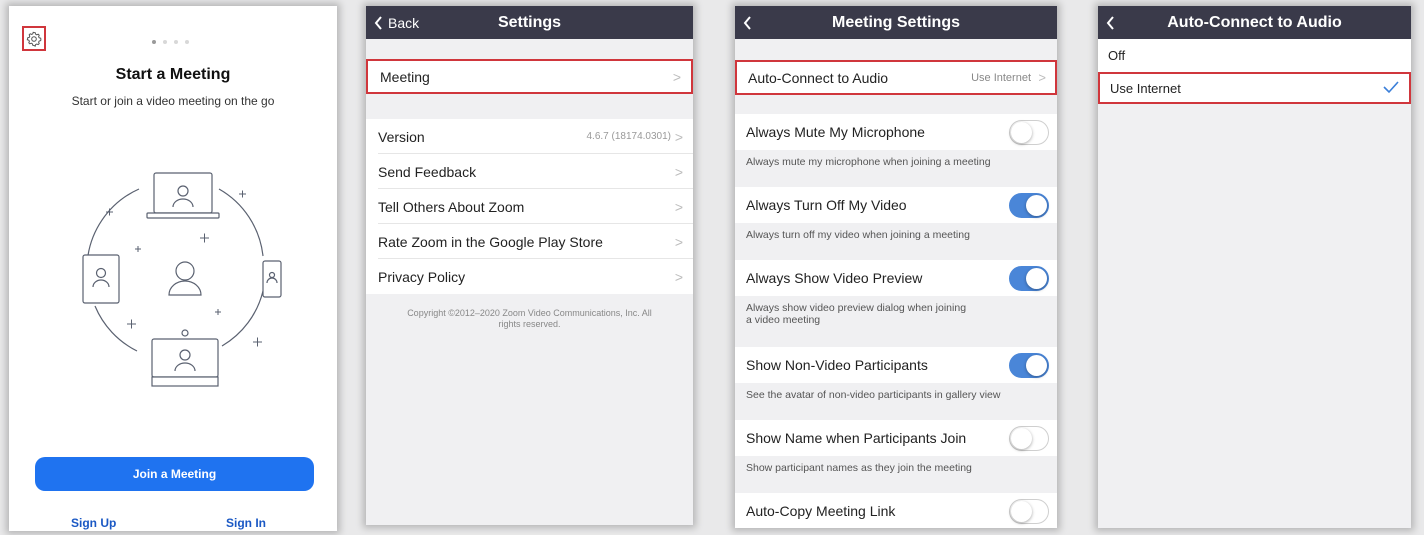 The image size is (1424, 535). I want to click on setting-label: Show Name when Participants Join, so click(856, 438).